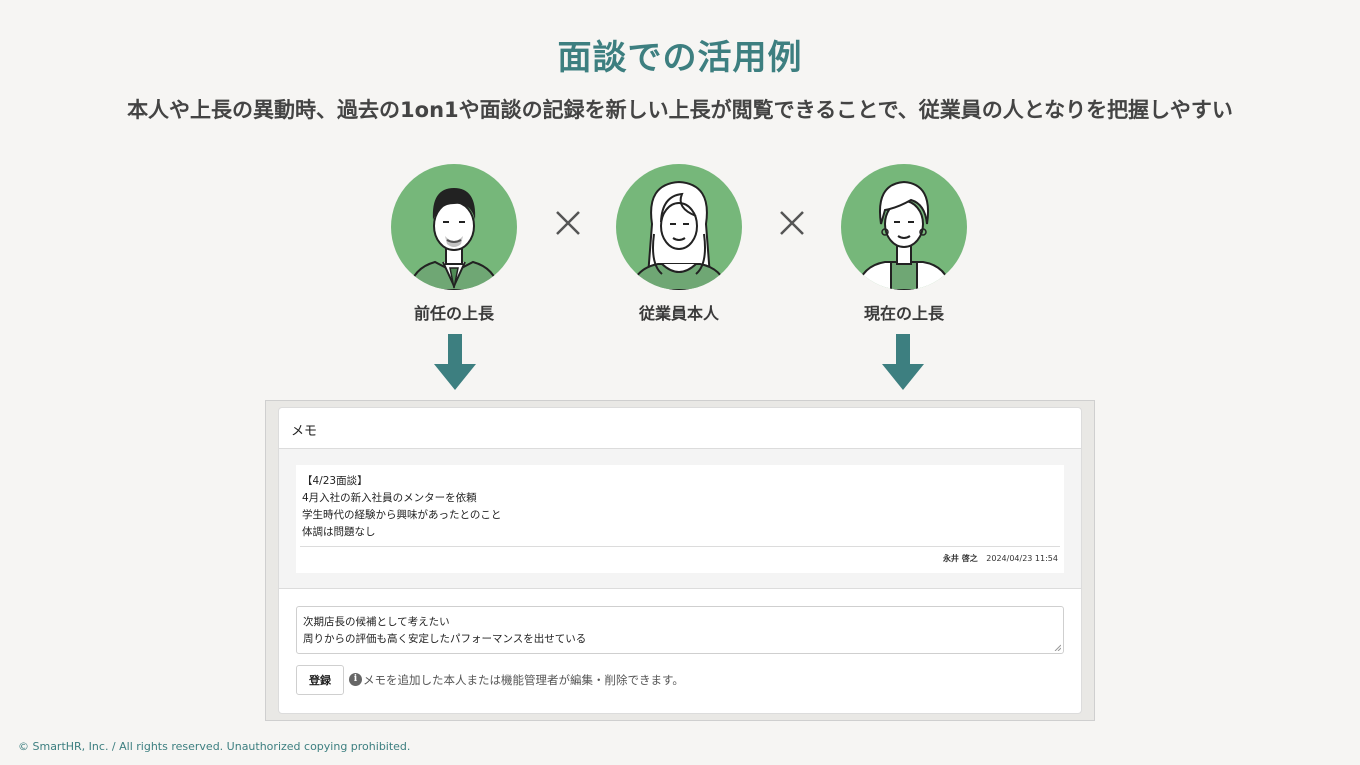  What do you see at coordinates (320, 680) in the screenshot?
I see `submit-button: 登録` at bounding box center [320, 680].